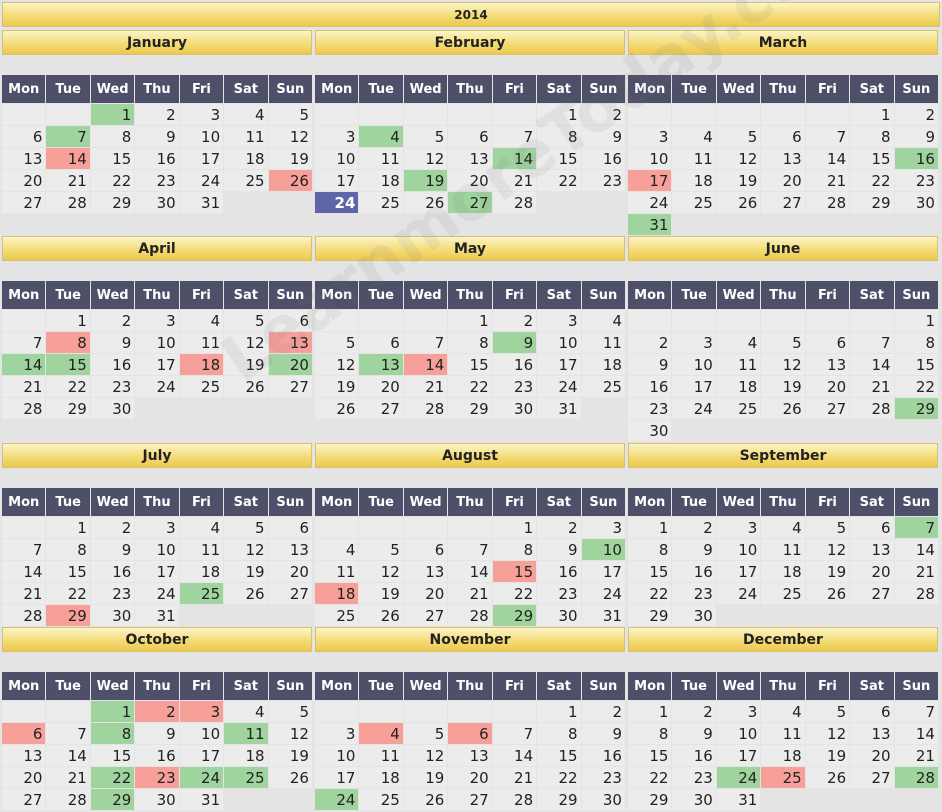 Image resolution: width=942 pixels, height=812 pixels. I want to click on day-cell: 9, so click(112, 549).